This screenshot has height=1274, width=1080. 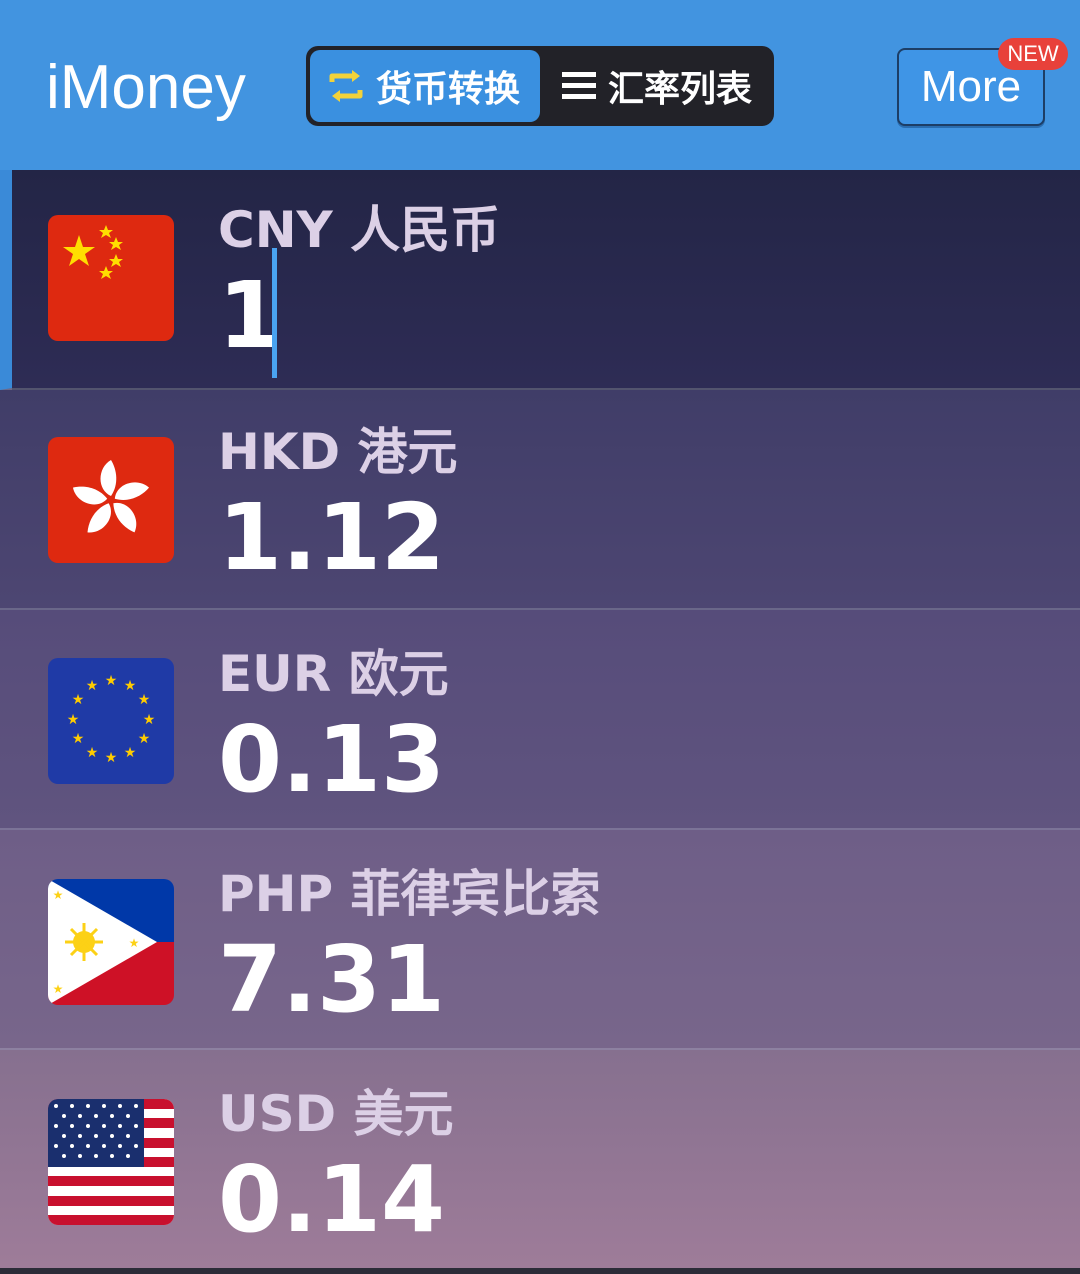 I want to click on philippines-flag-icon: ★ ★ ★, so click(x=111, y=942).